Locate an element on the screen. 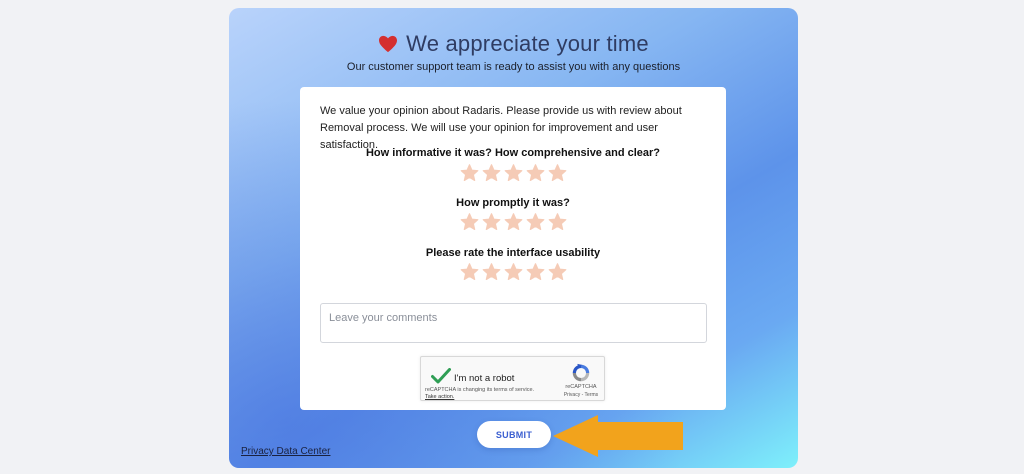  privacy-data-center-link: Privacy Data Center is located at coordinates (285, 451).